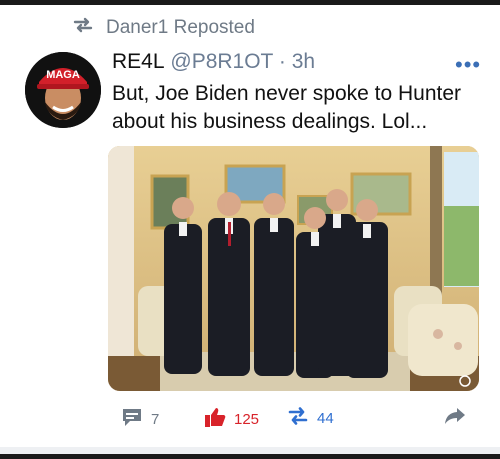 The height and width of the screenshot is (459, 500). What do you see at coordinates (325, 418) in the screenshot?
I see `repost-count: 44` at bounding box center [325, 418].